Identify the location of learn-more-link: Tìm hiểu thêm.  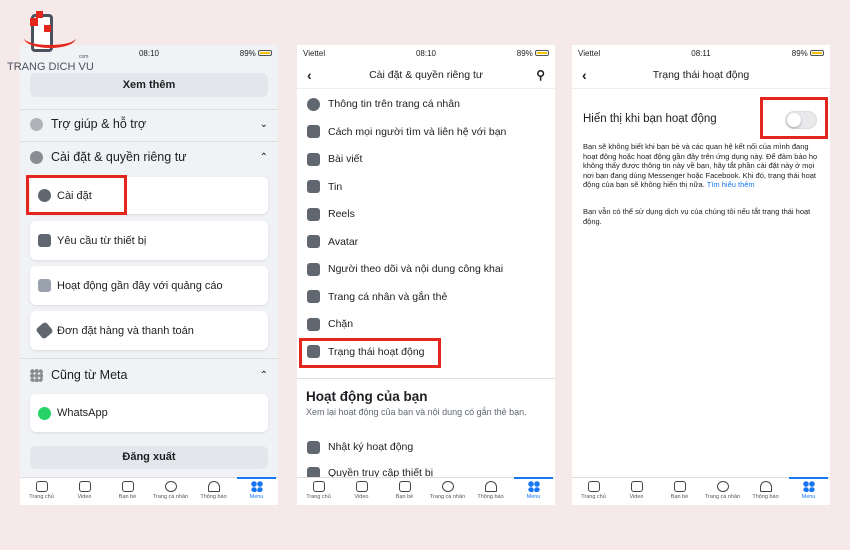
(731, 184).